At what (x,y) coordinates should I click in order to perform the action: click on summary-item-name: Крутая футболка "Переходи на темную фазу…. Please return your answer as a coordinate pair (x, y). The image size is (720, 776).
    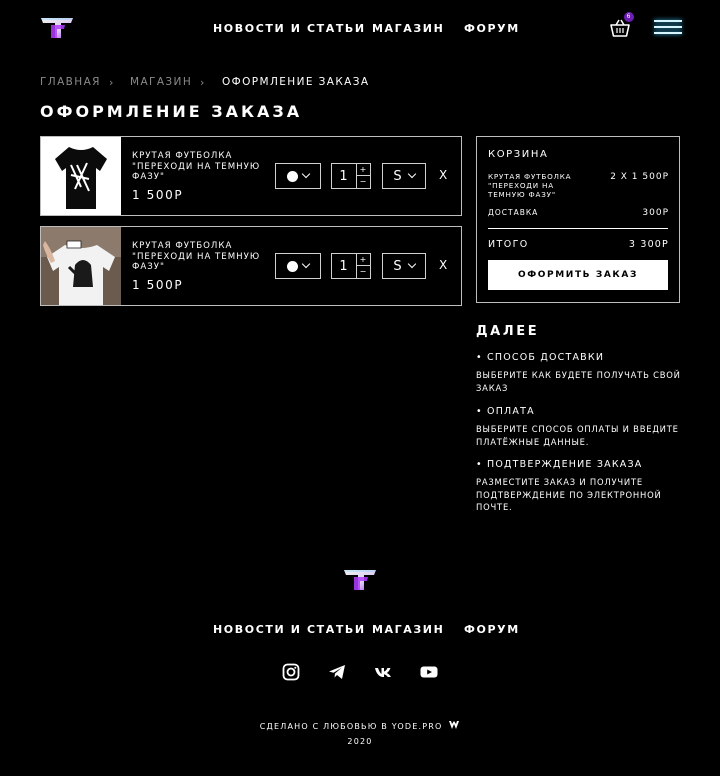
    Looking at the image, I should click on (530, 185).